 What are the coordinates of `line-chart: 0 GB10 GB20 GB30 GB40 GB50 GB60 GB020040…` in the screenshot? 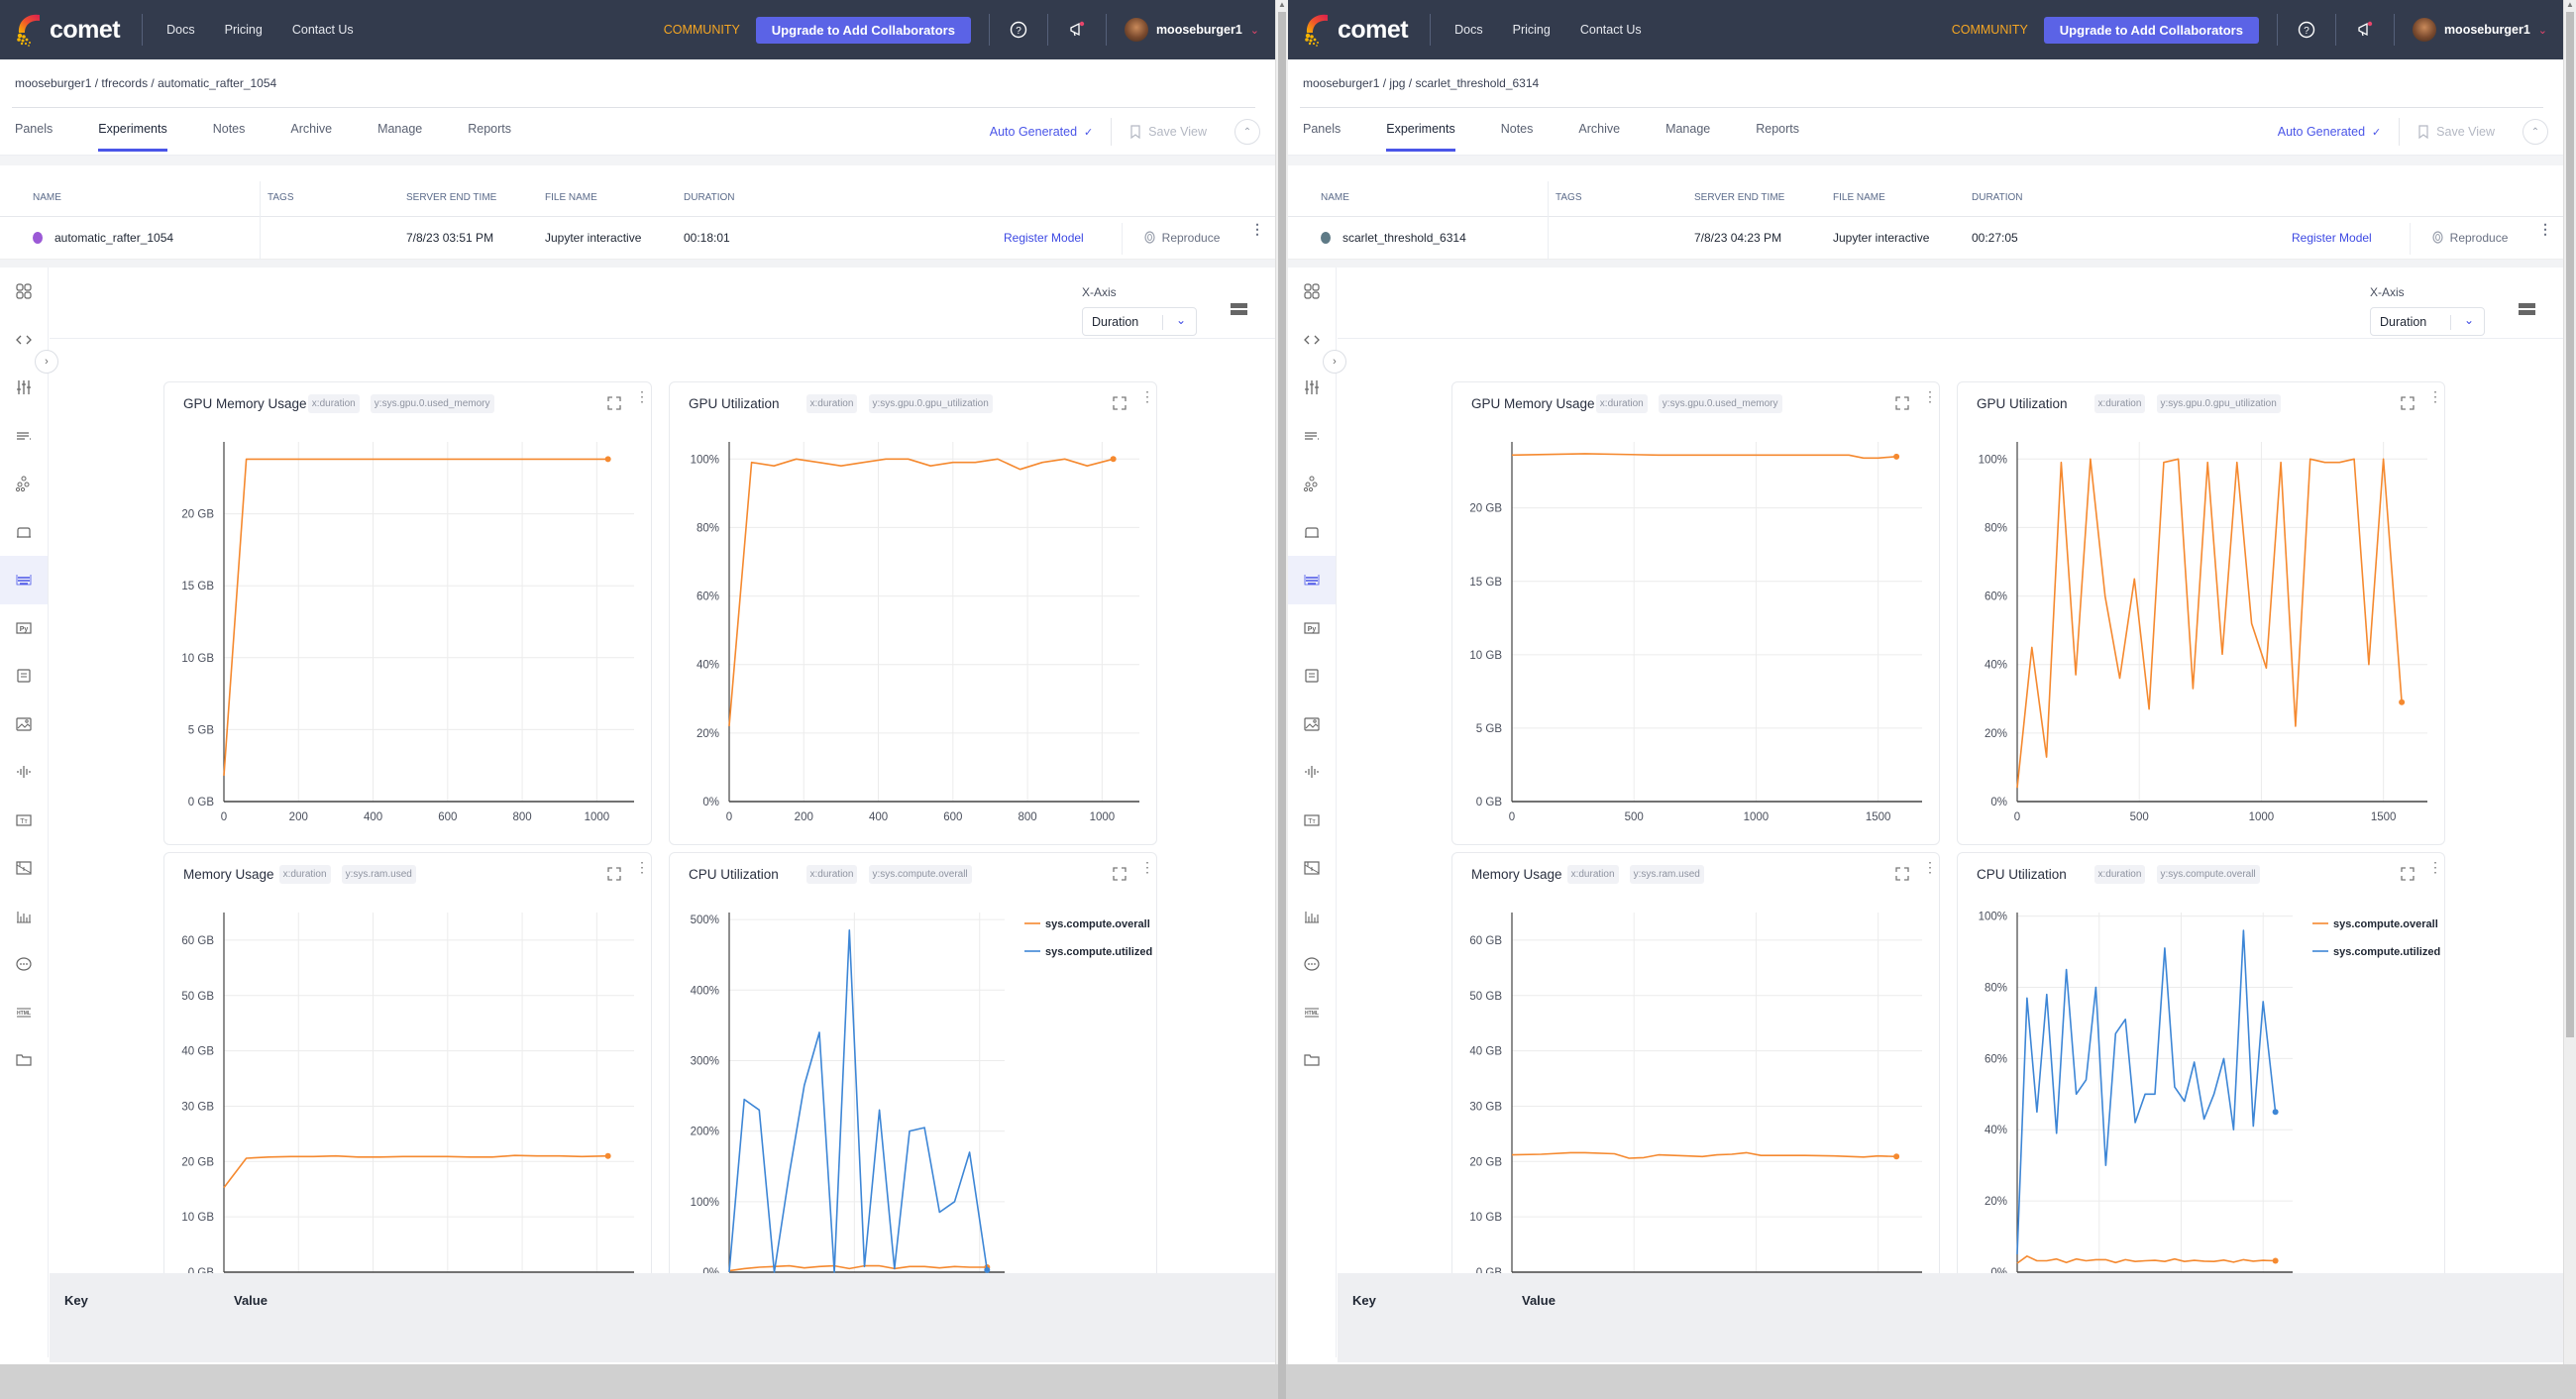 It's located at (408, 1101).